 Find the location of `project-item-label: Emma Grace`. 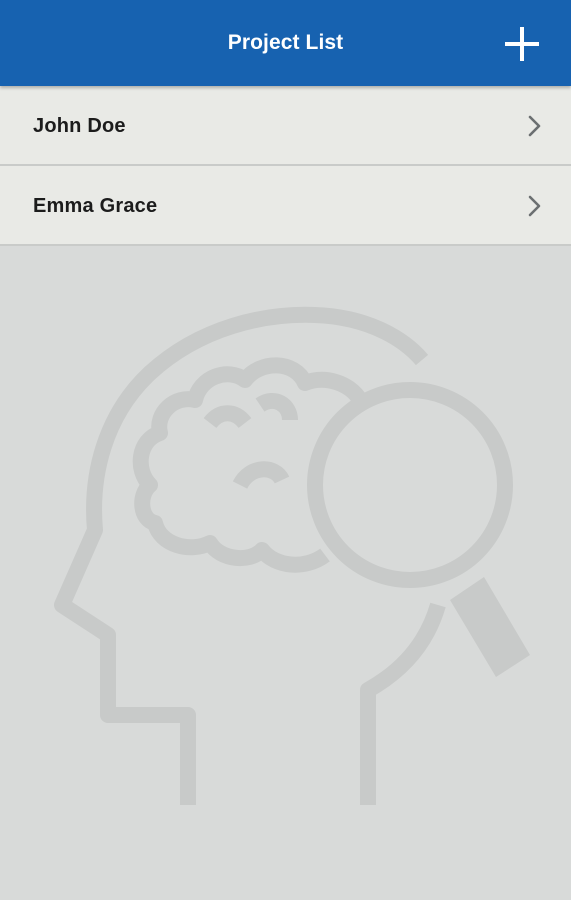

project-item-label: Emma Grace is located at coordinates (95, 206).